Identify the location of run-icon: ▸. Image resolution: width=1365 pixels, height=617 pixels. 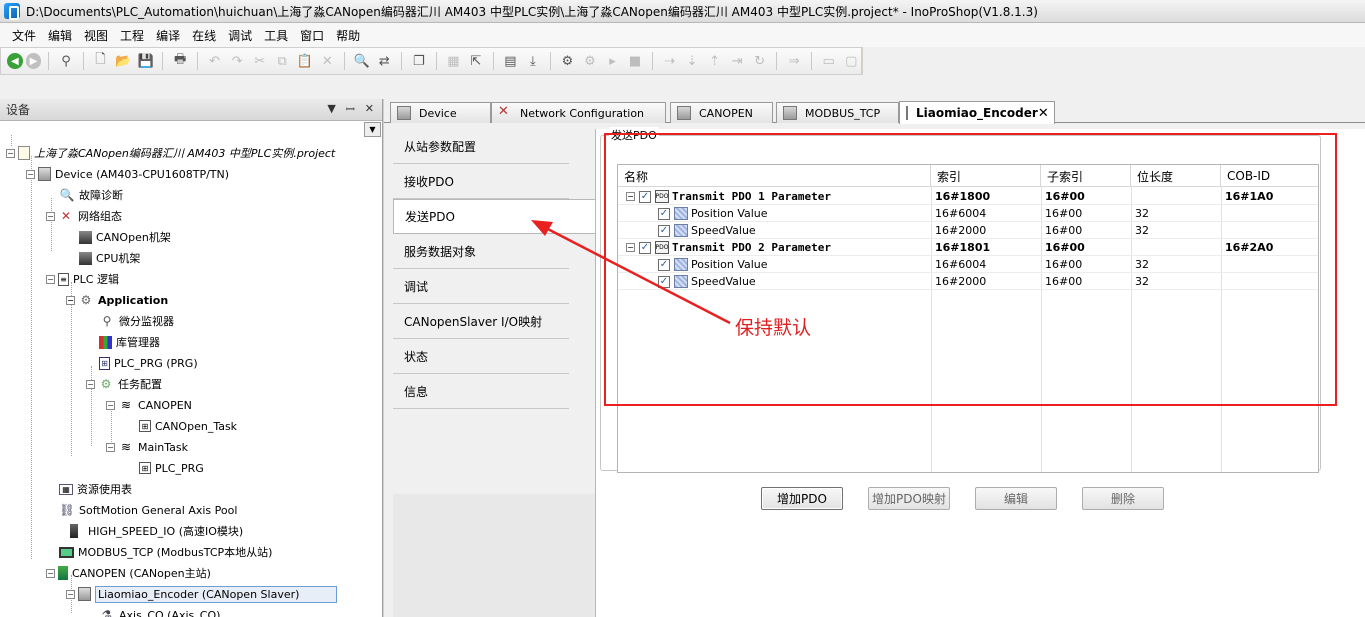
(613, 61).